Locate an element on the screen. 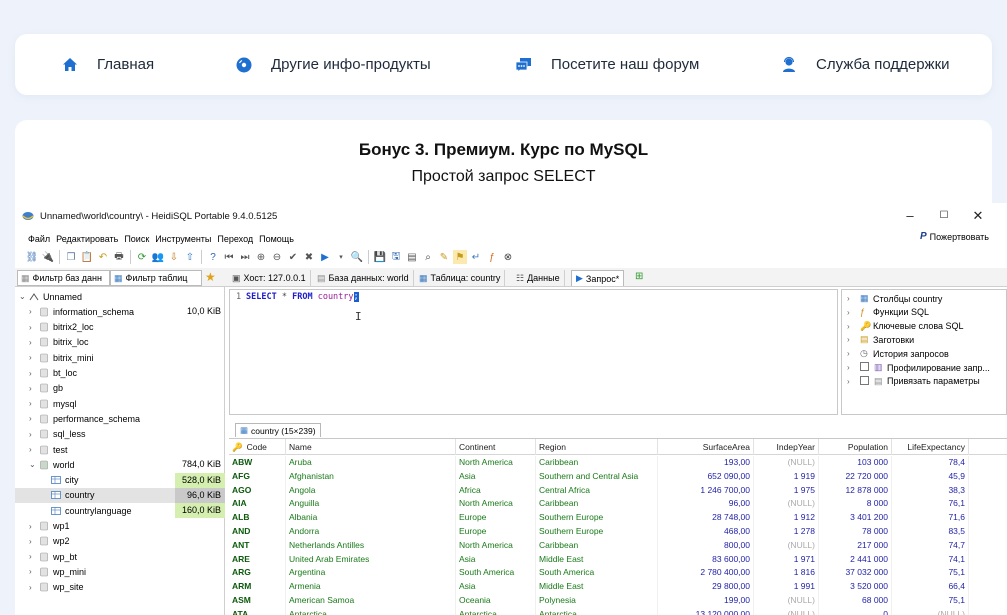 The width and height of the screenshot is (1007, 615). table-cell: ATA is located at coordinates (257, 611).